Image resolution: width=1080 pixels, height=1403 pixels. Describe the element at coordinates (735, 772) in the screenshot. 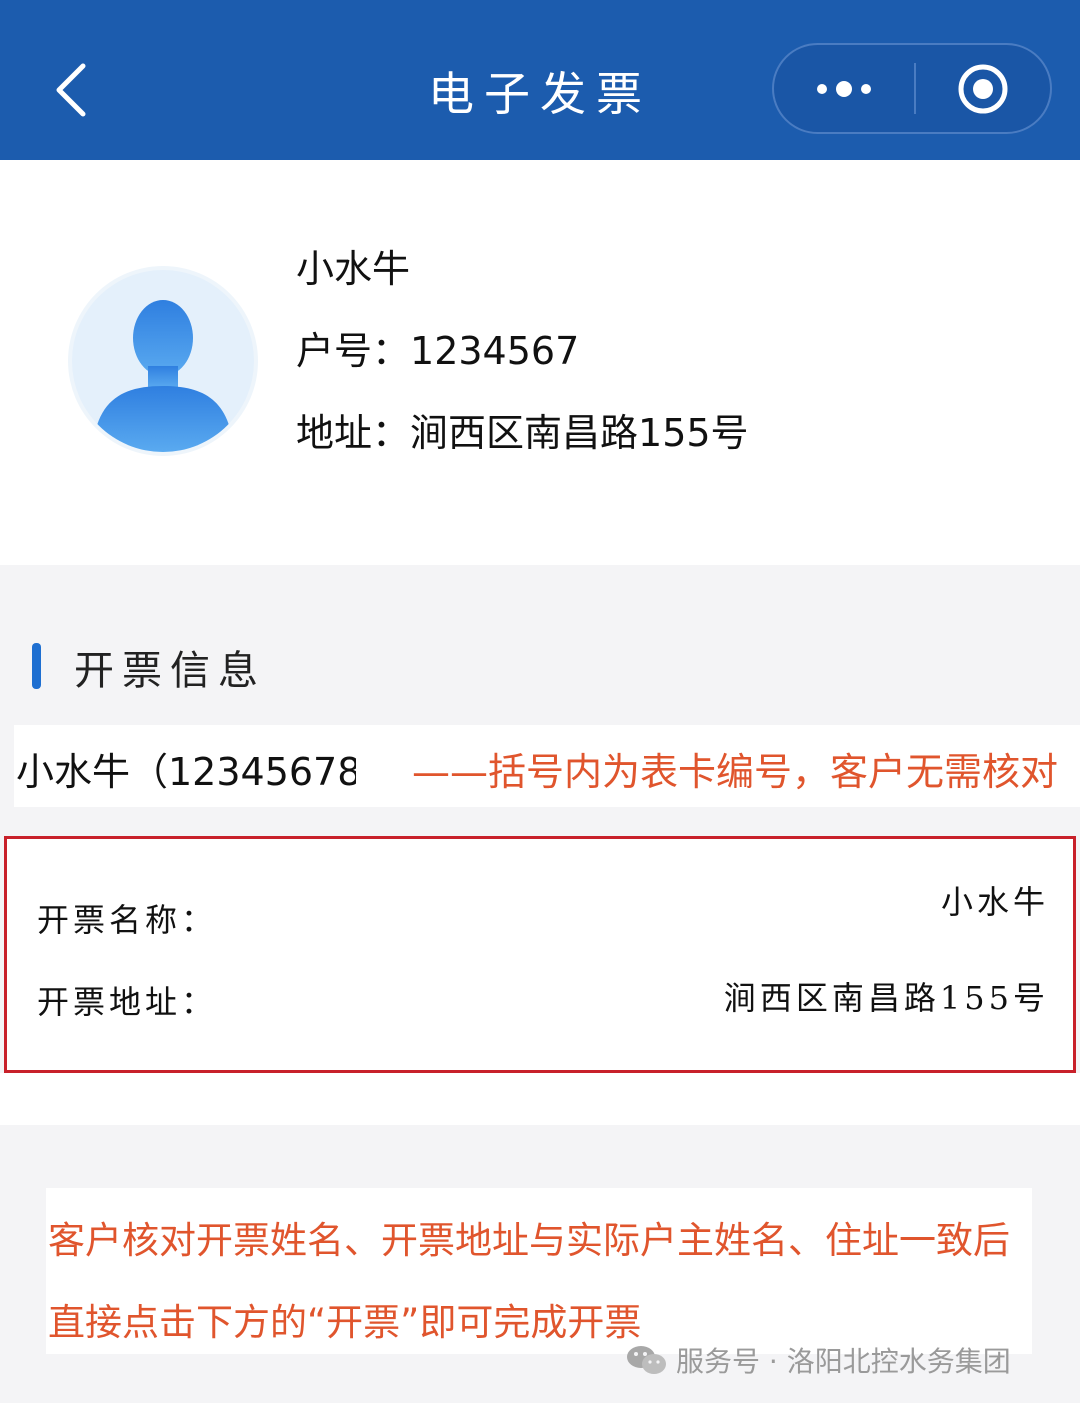

I see `meter-annotation: ——括号内为表卡编号，客户无需核对` at that location.